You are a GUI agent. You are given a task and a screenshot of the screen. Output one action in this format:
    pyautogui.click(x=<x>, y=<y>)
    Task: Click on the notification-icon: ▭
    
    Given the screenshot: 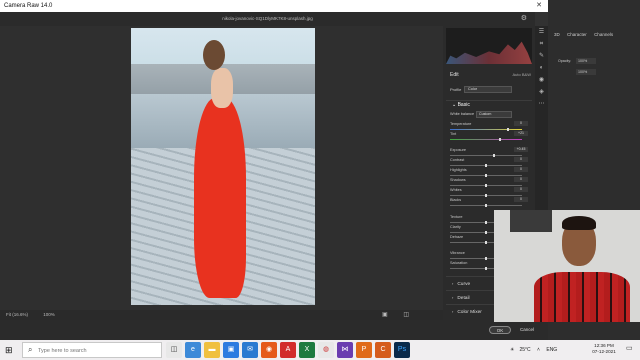 What is the action you would take?
    pyautogui.click(x=629, y=348)
    